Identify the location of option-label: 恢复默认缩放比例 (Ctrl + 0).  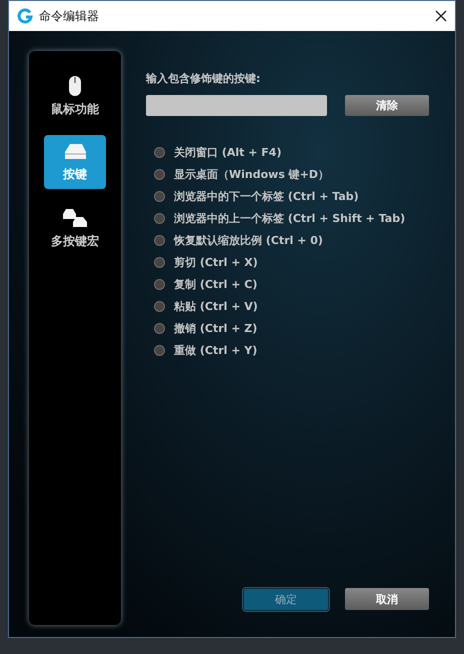
(248, 240).